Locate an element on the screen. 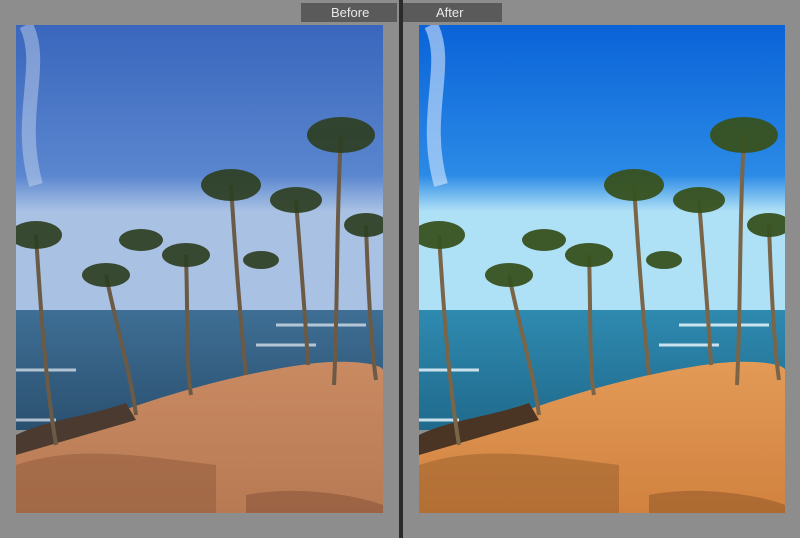  before-label: Before is located at coordinates (349, 12).